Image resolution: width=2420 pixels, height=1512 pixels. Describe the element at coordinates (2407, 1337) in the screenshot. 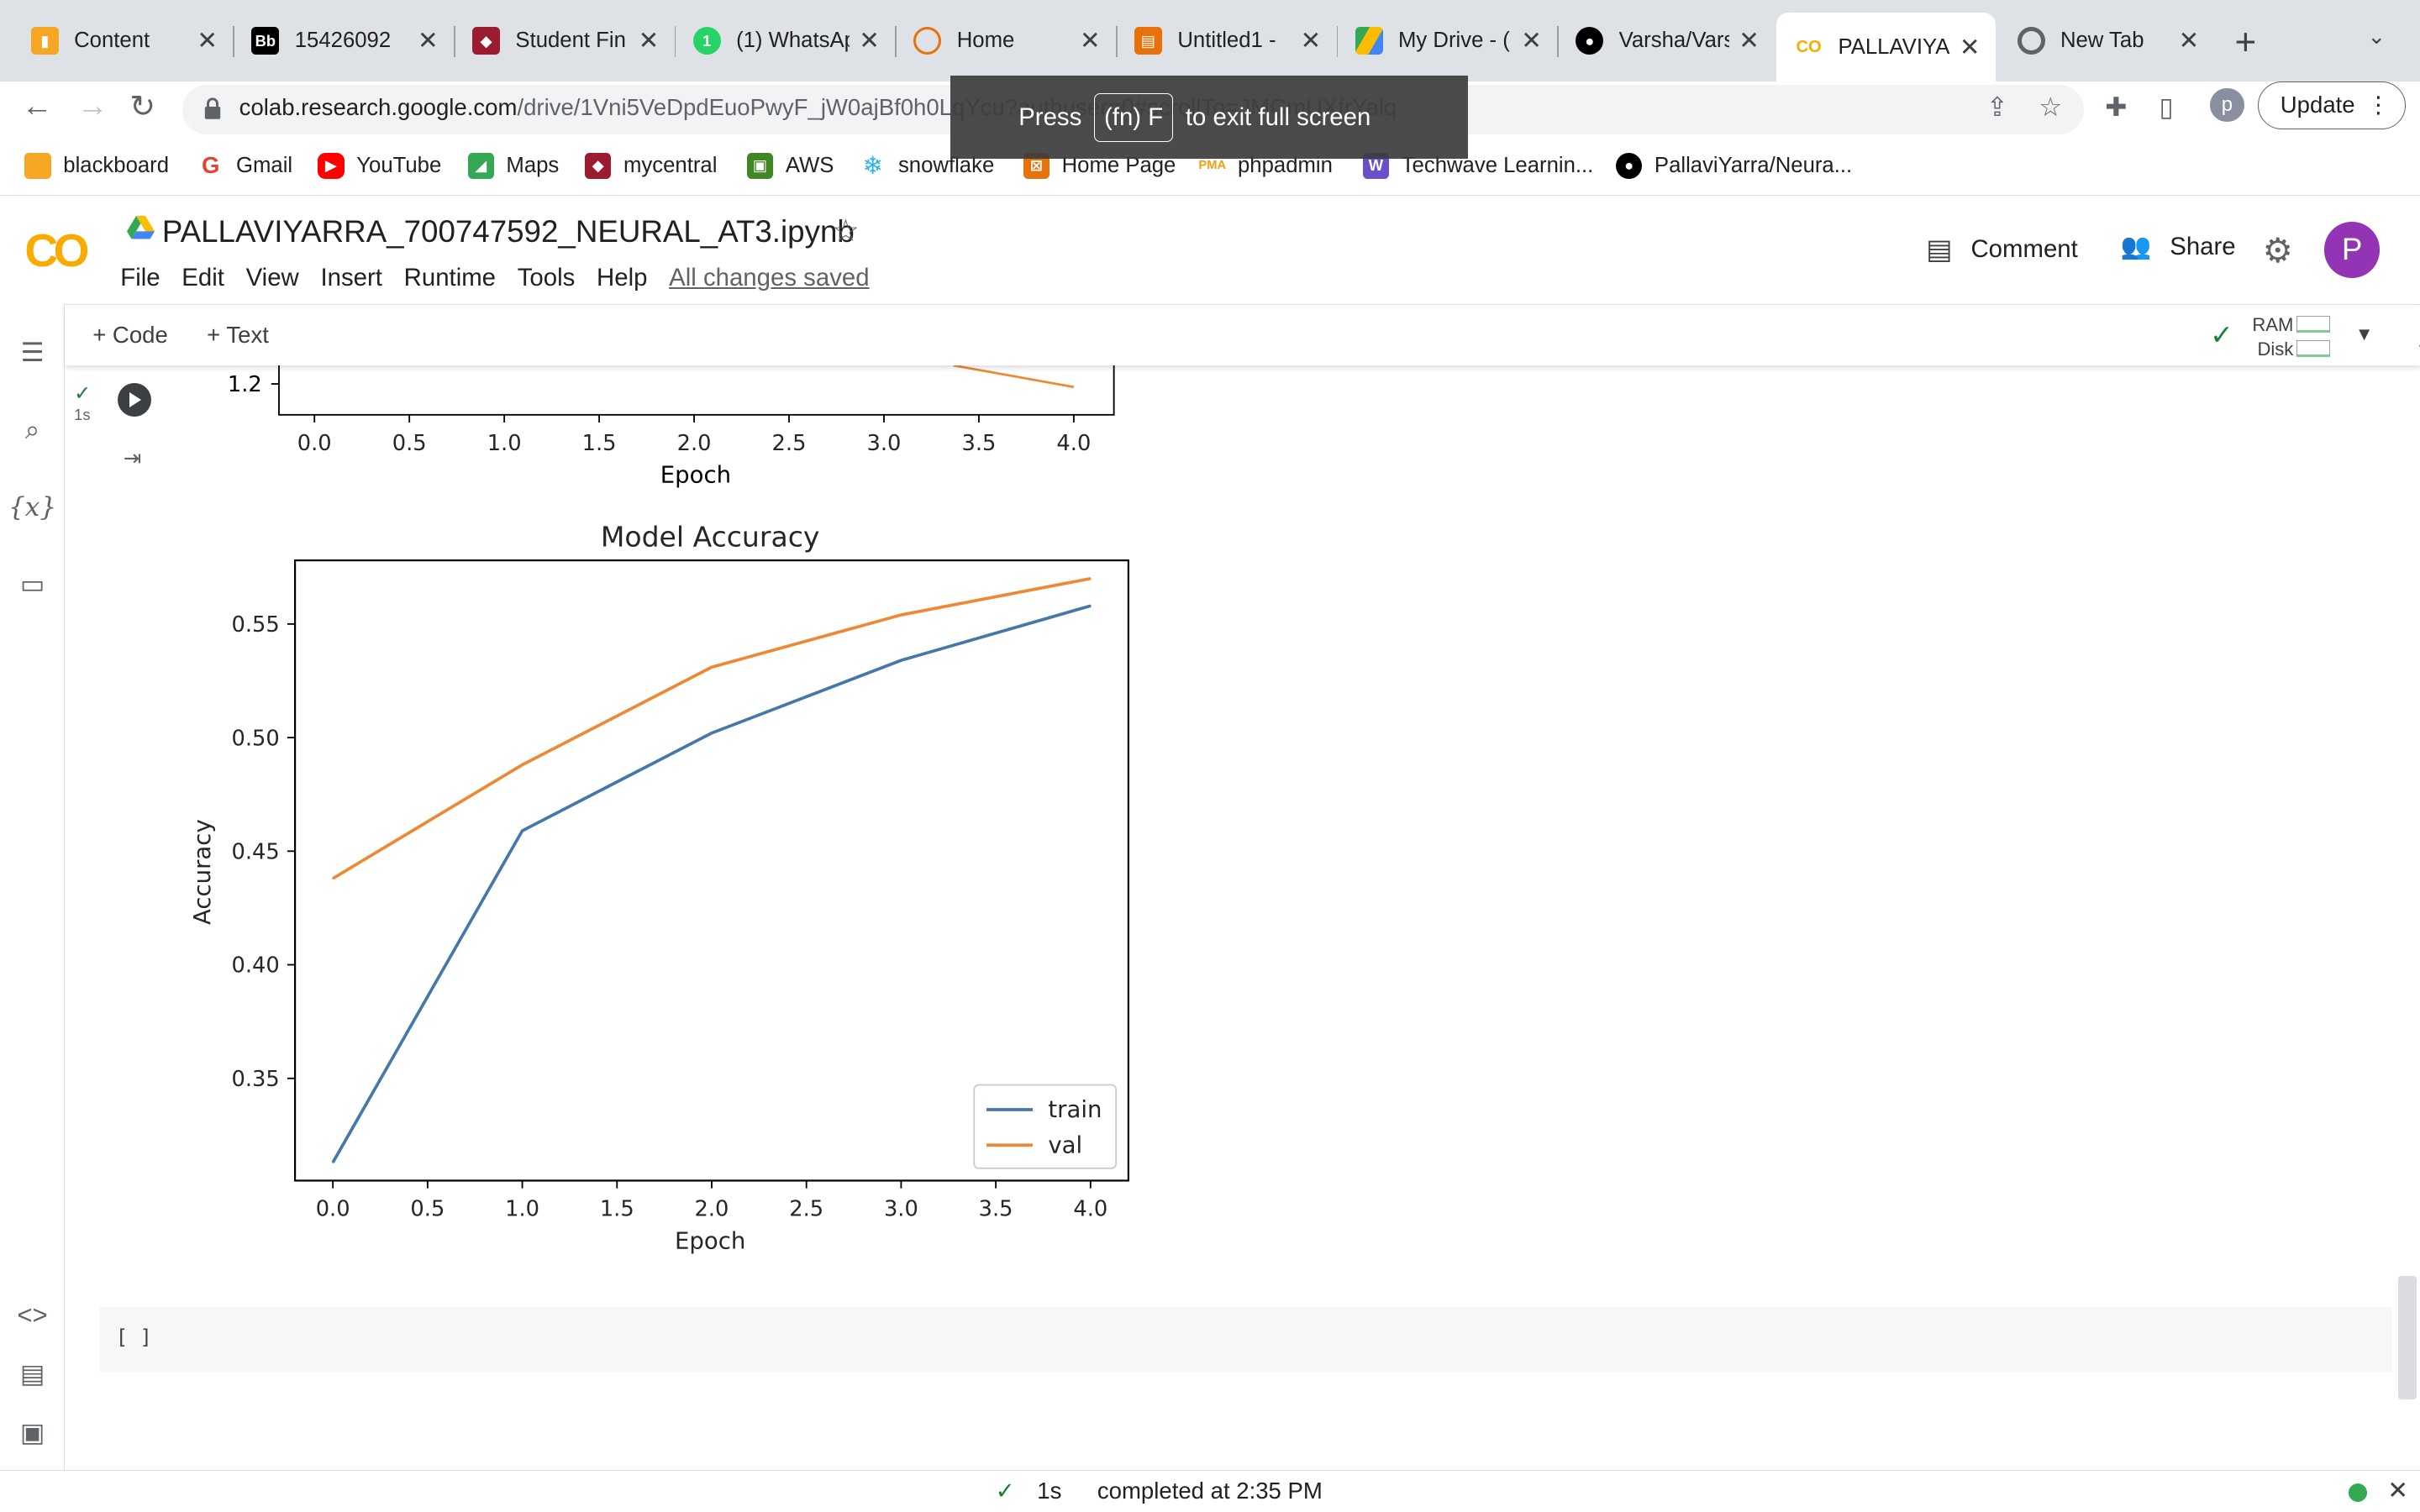

I see `scrollbar-thumb` at that location.